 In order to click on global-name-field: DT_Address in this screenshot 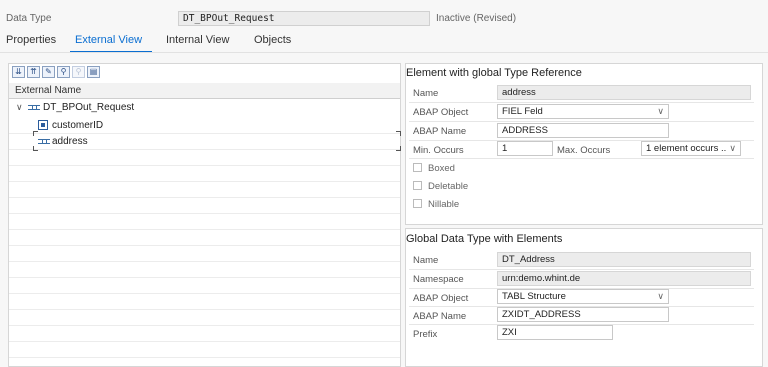, I will do `click(624, 259)`.